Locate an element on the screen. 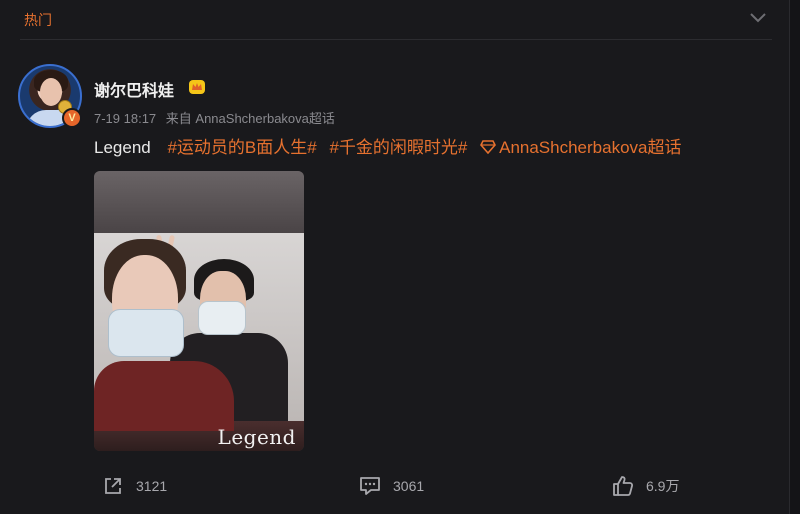 The height and width of the screenshot is (514, 800). person-left-shirt is located at coordinates (164, 396).